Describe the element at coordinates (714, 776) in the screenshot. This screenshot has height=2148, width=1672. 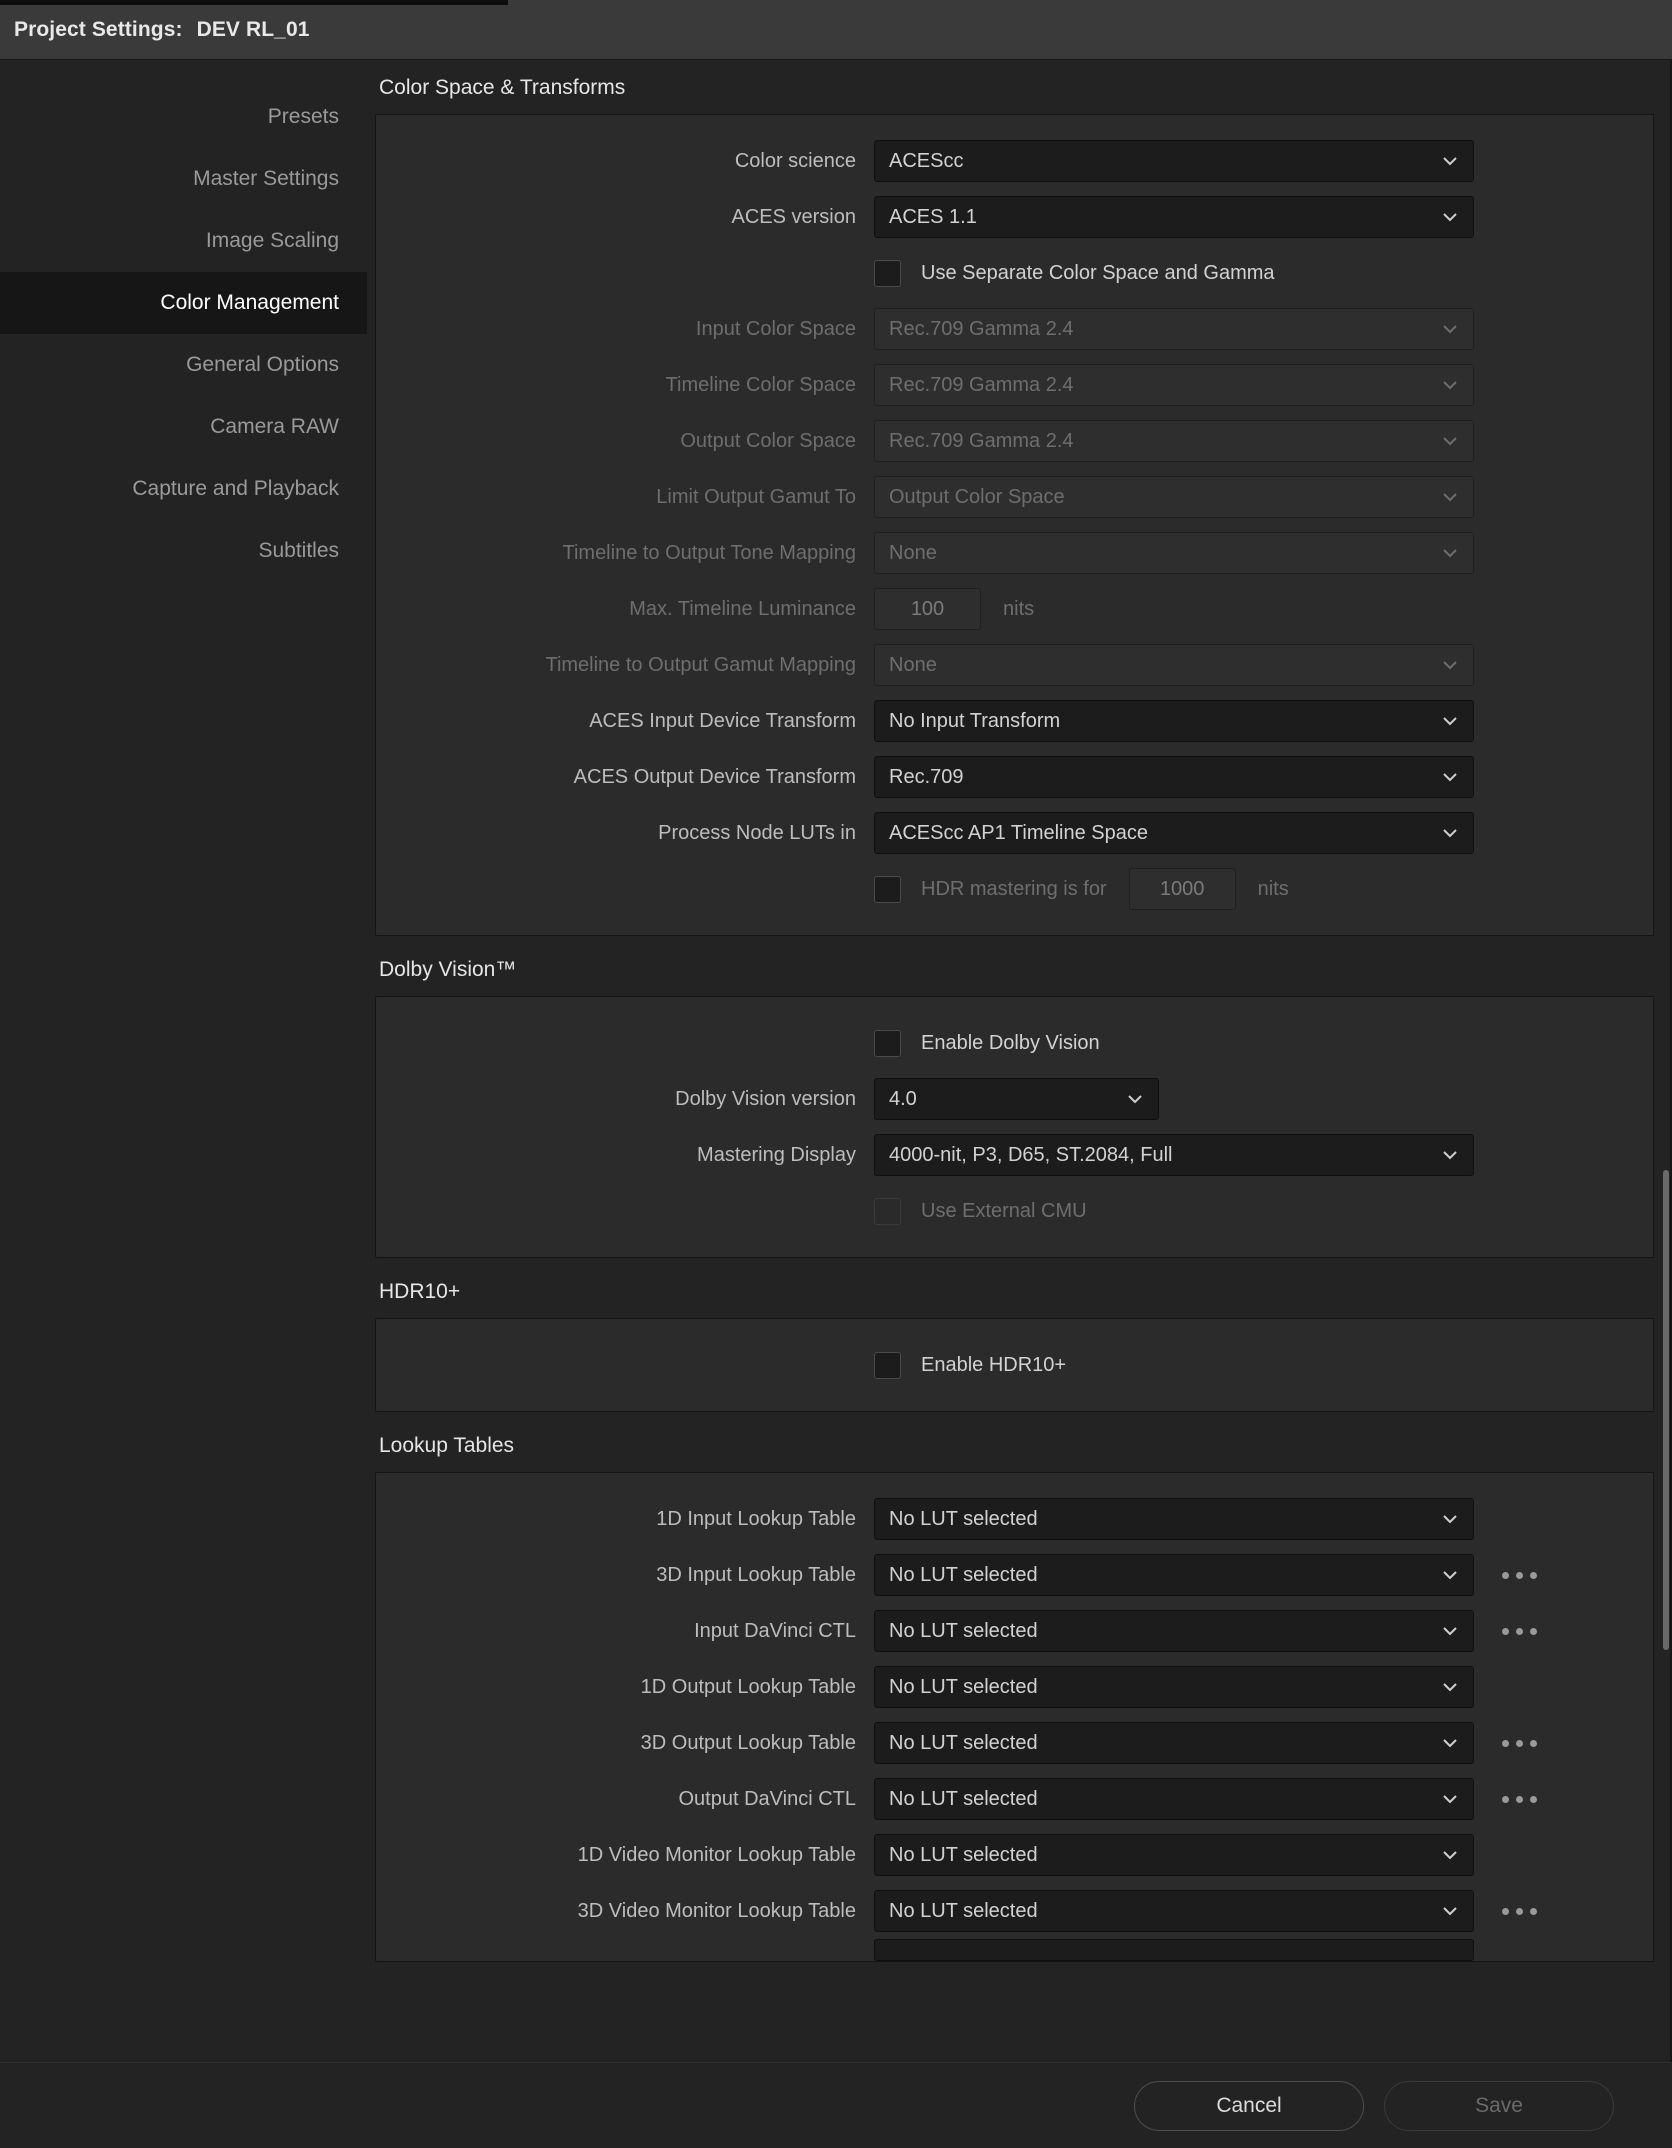
I see `label-aces-odt: ACES Output Device Transform` at that location.